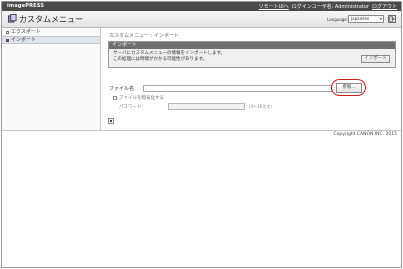  I want to click on footer-divider, so click(201, 130).